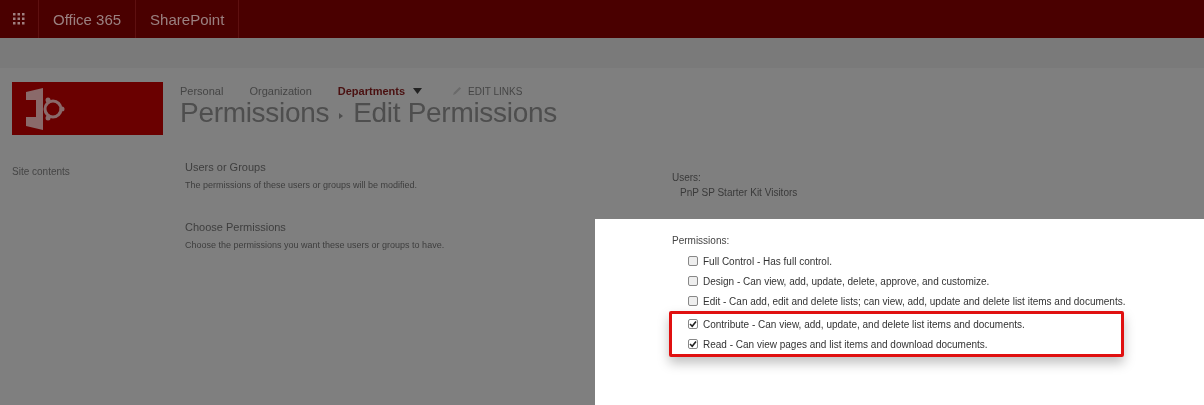 Image resolution: width=1204 pixels, height=405 pixels. I want to click on section-heading: Users or Groups, so click(226, 167).